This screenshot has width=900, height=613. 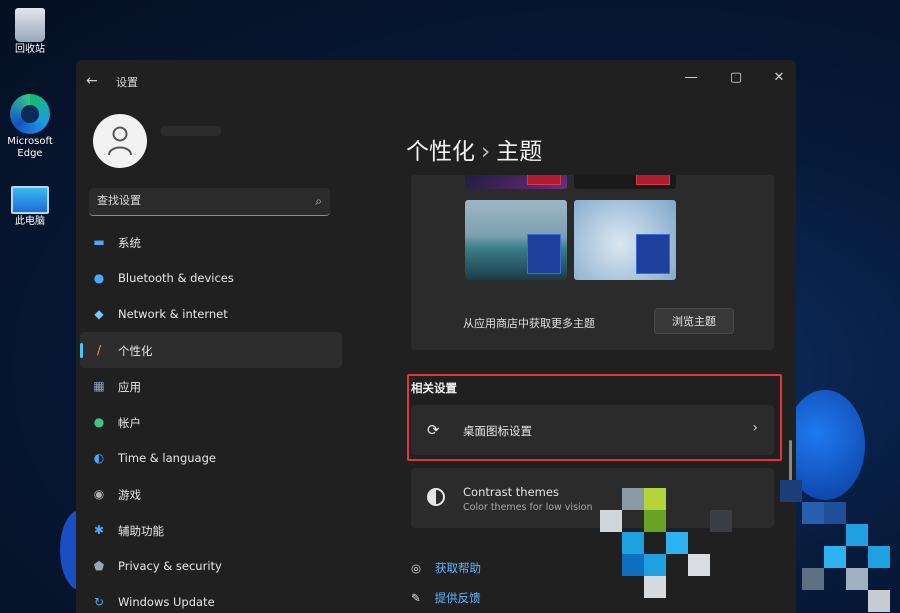 I want to click on sidebar-item-gaming: ◉ 游戏, so click(x=211, y=494).